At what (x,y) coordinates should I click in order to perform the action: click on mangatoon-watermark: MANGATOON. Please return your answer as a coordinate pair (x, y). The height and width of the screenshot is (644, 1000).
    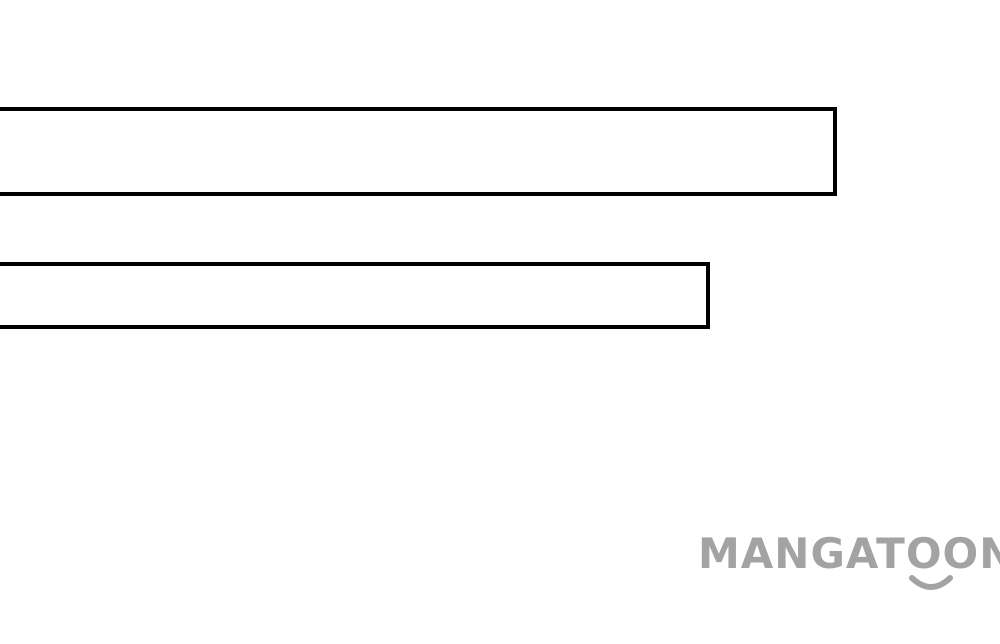
    Looking at the image, I should click on (849, 564).